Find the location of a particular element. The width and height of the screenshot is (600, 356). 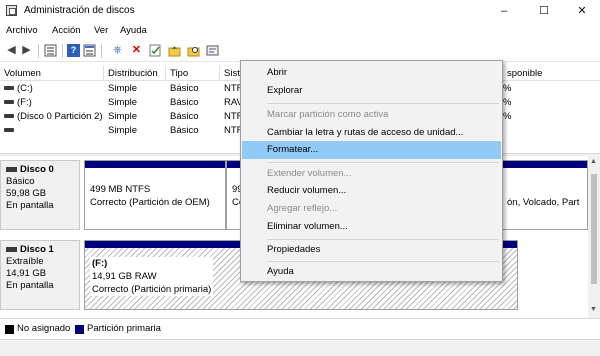

partition-letter: (F:) is located at coordinates (100, 263).